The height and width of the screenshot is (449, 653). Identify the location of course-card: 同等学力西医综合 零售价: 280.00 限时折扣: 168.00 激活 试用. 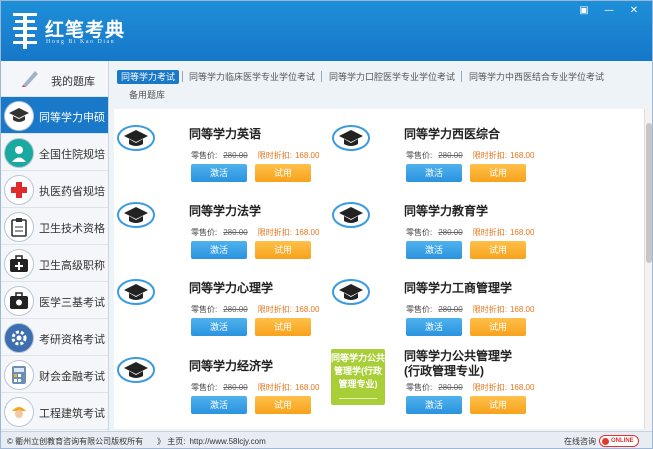
(437, 159).